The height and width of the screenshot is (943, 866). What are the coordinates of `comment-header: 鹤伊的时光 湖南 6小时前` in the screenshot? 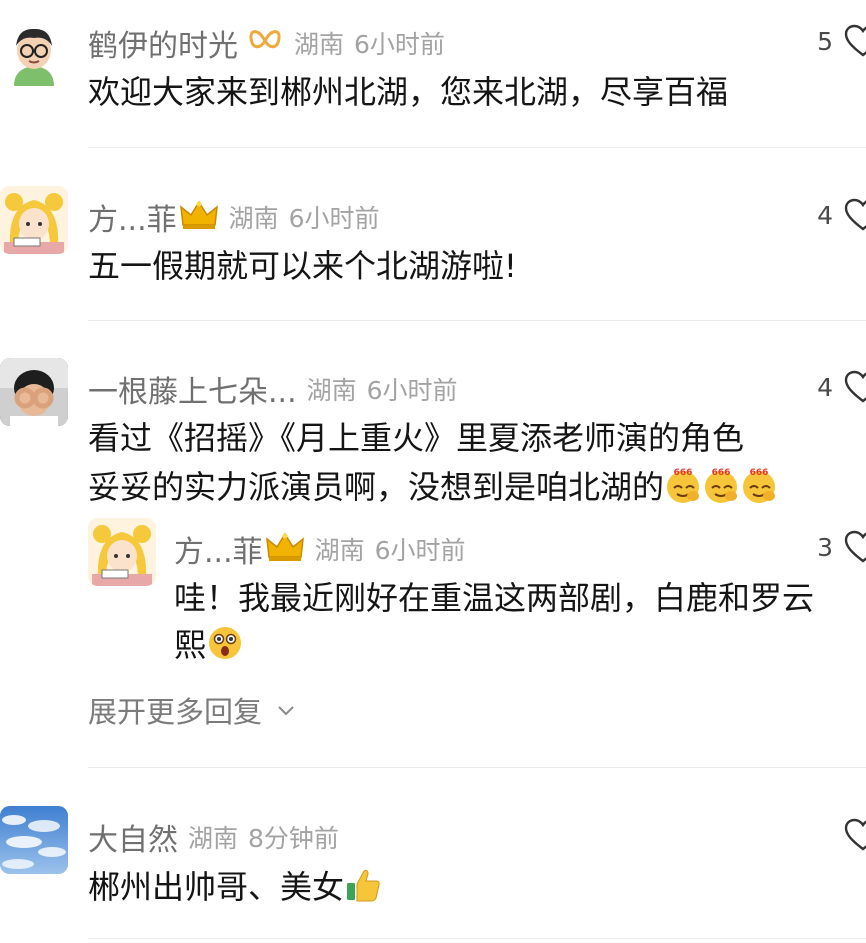 It's located at (266, 43).